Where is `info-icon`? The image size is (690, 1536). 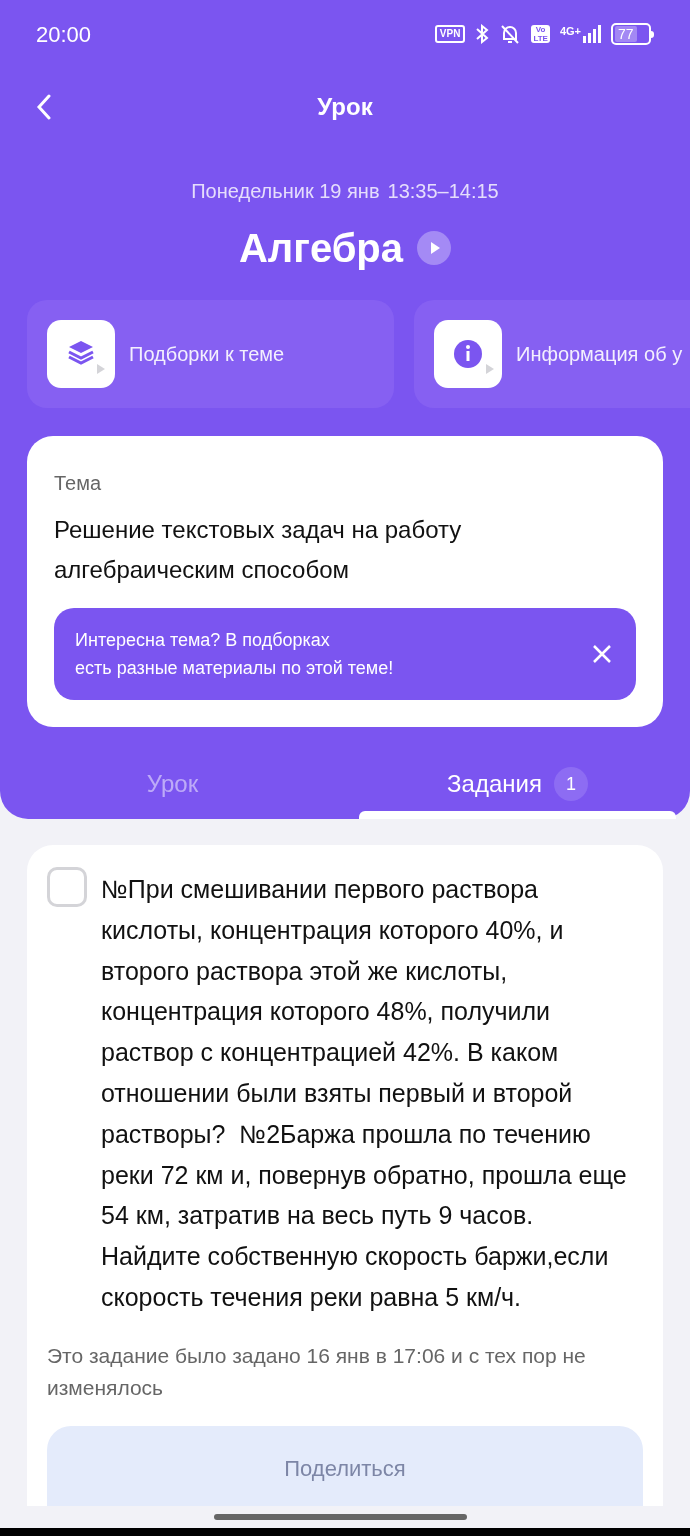
info-icon is located at coordinates (468, 354).